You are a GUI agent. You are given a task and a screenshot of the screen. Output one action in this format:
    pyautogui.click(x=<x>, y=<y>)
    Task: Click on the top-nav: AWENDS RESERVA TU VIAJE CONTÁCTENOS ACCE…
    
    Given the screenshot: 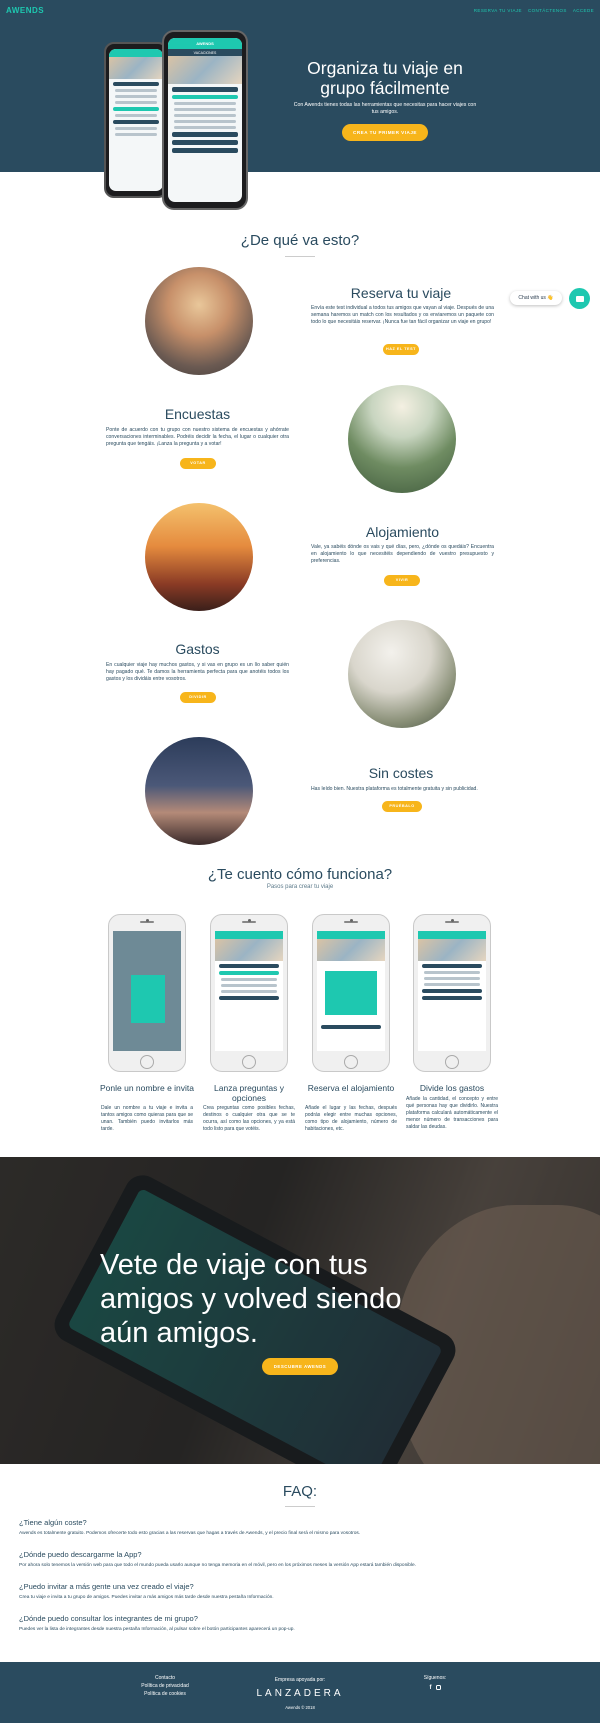 What is the action you would take?
    pyautogui.click(x=300, y=10)
    